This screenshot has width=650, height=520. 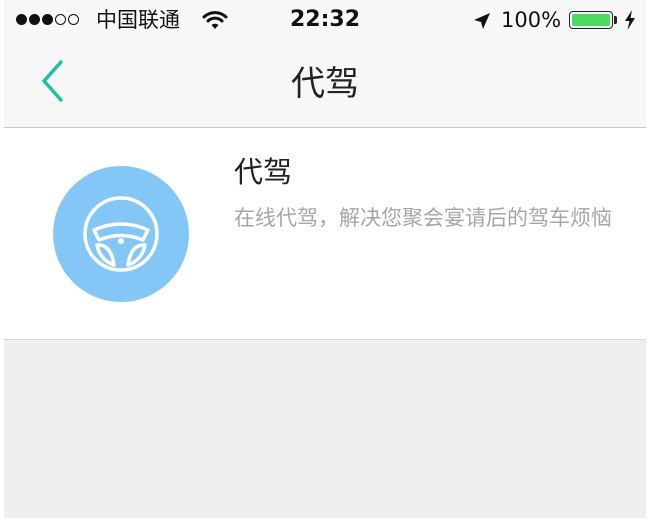 I want to click on battery-level-fill, so click(x=591, y=20).